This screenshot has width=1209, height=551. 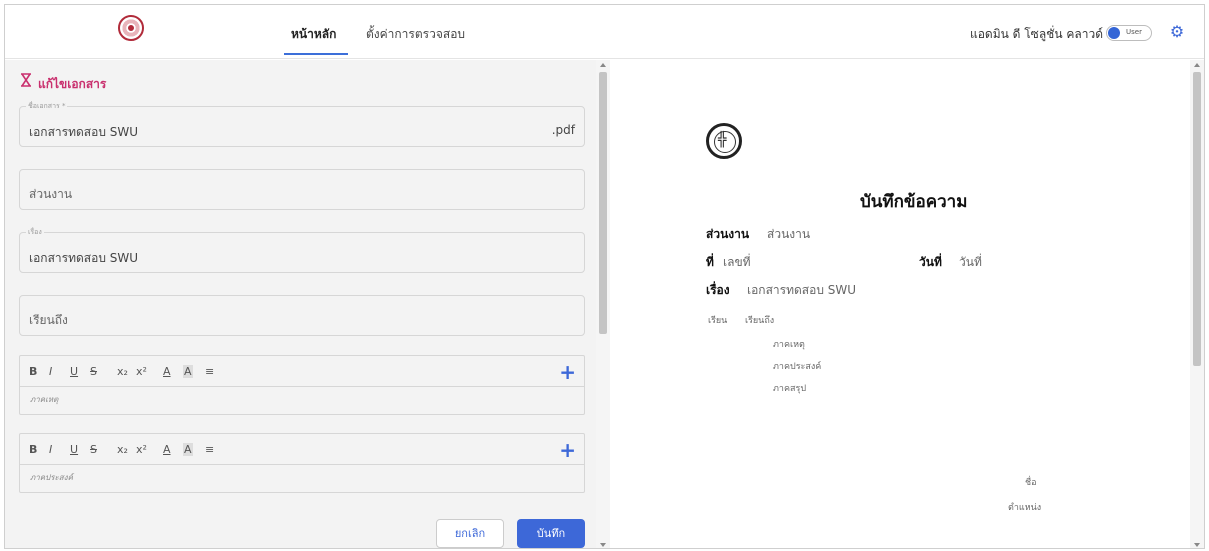 I want to click on preview-sign-position: ตำแหน่ง, so click(x=1025, y=508).